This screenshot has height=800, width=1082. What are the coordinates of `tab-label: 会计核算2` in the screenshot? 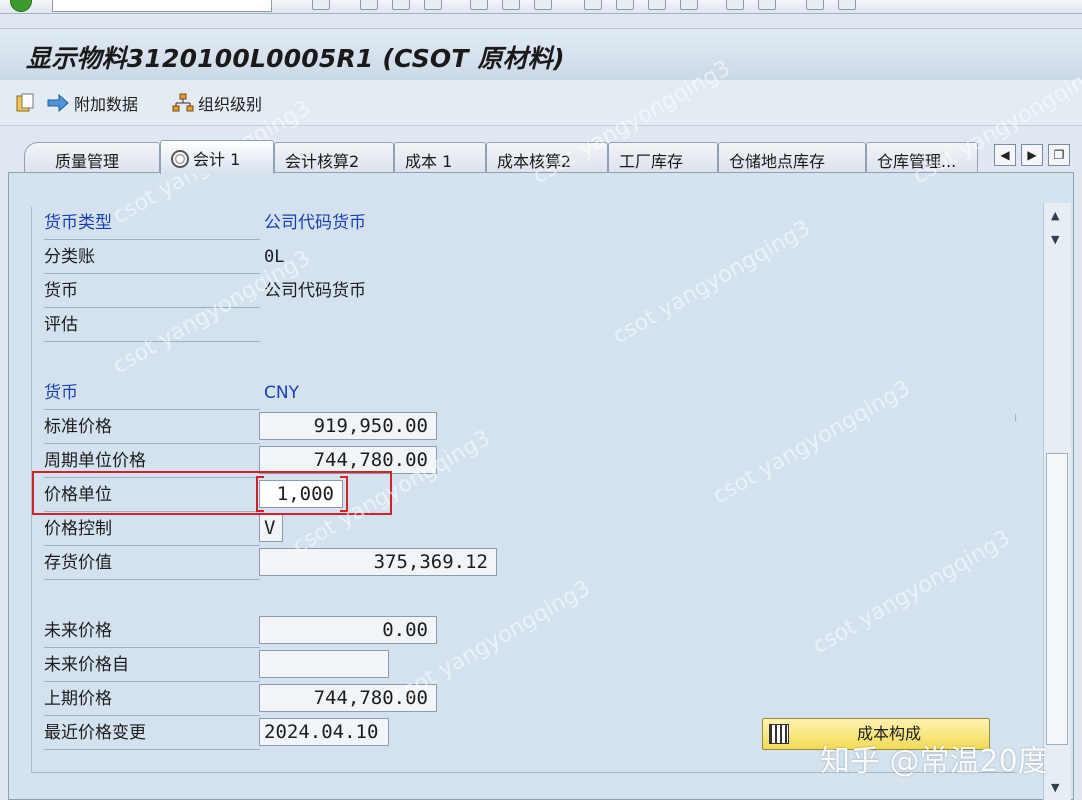 It's located at (322, 161).